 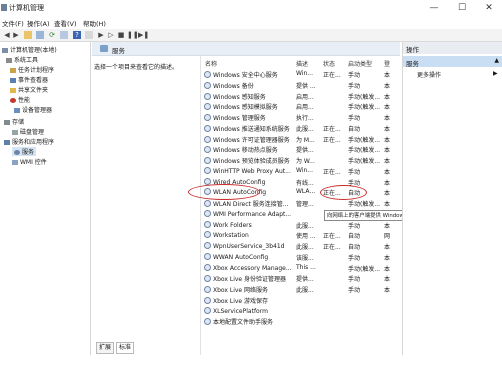 What do you see at coordinates (111, 35) in the screenshot?
I see `play-alt-icon: ▷` at bounding box center [111, 35].